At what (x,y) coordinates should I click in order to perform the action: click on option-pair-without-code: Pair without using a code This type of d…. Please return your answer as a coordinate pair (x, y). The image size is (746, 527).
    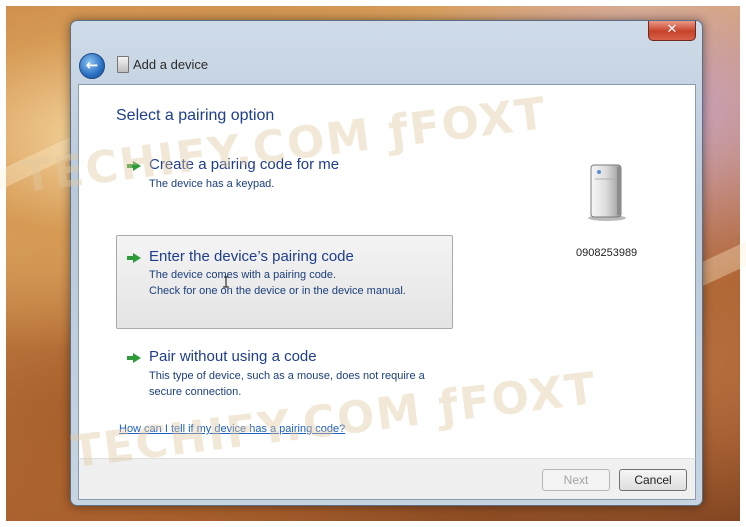
    Looking at the image, I should click on (284, 373).